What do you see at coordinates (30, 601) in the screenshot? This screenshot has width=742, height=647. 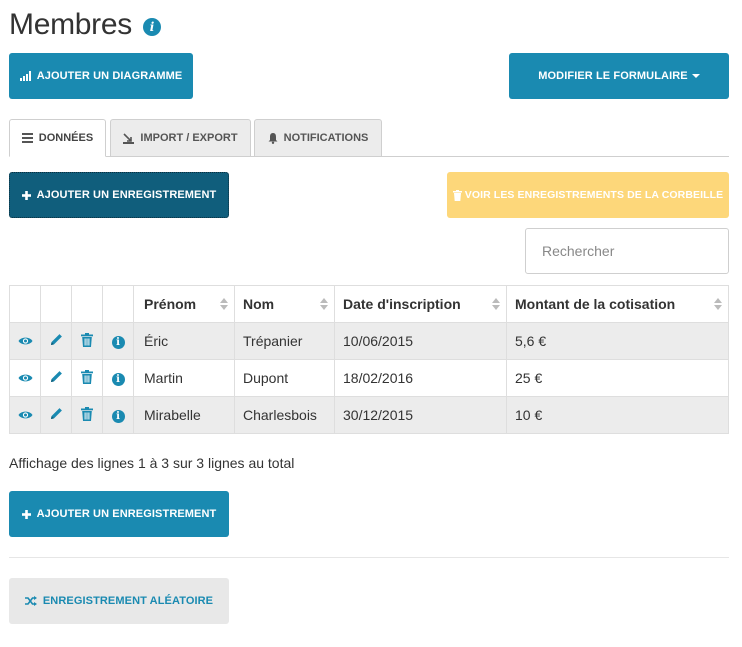 I see `shuffle-icon` at bounding box center [30, 601].